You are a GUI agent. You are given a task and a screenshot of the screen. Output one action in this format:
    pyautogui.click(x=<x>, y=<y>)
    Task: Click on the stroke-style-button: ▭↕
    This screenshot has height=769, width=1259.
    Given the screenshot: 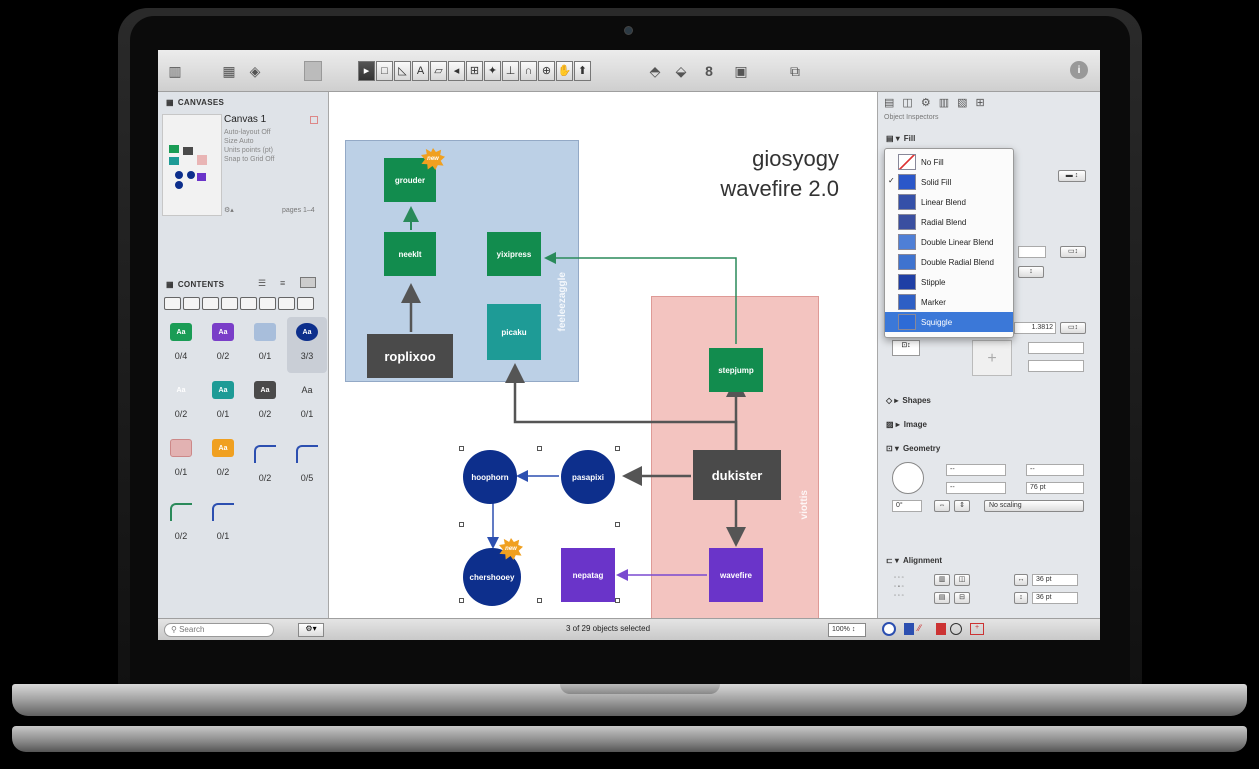 What is the action you would take?
    pyautogui.click(x=1073, y=328)
    